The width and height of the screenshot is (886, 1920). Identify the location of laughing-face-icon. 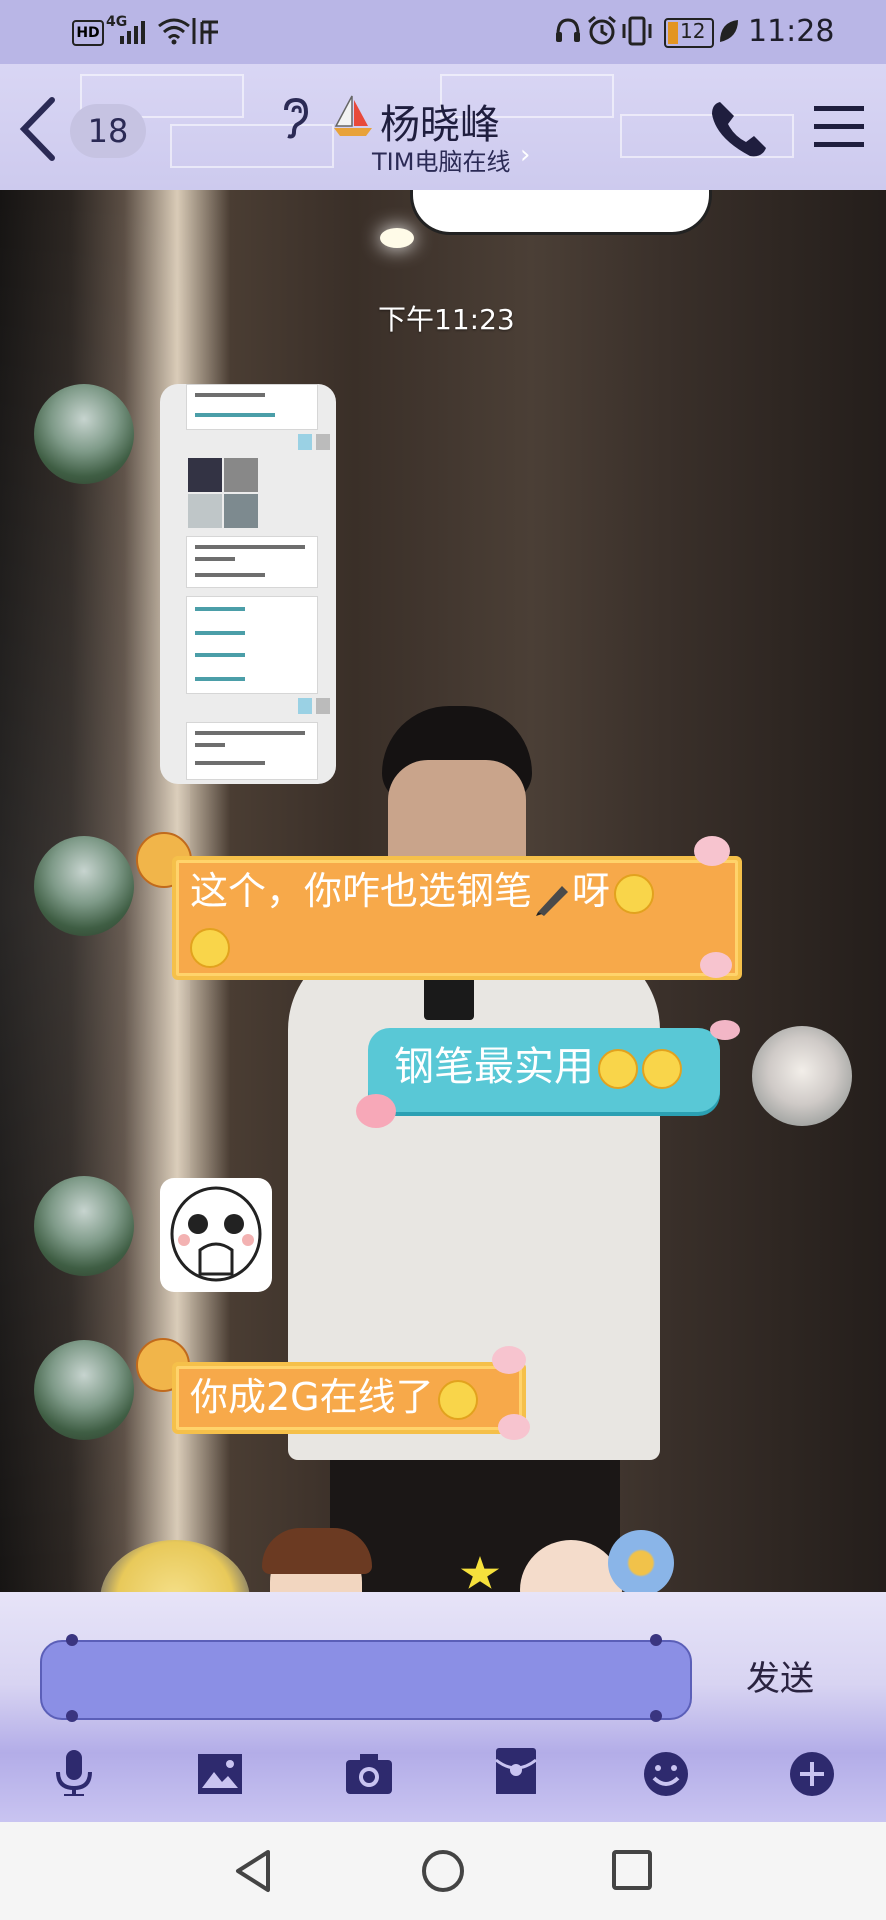
(216, 1234).